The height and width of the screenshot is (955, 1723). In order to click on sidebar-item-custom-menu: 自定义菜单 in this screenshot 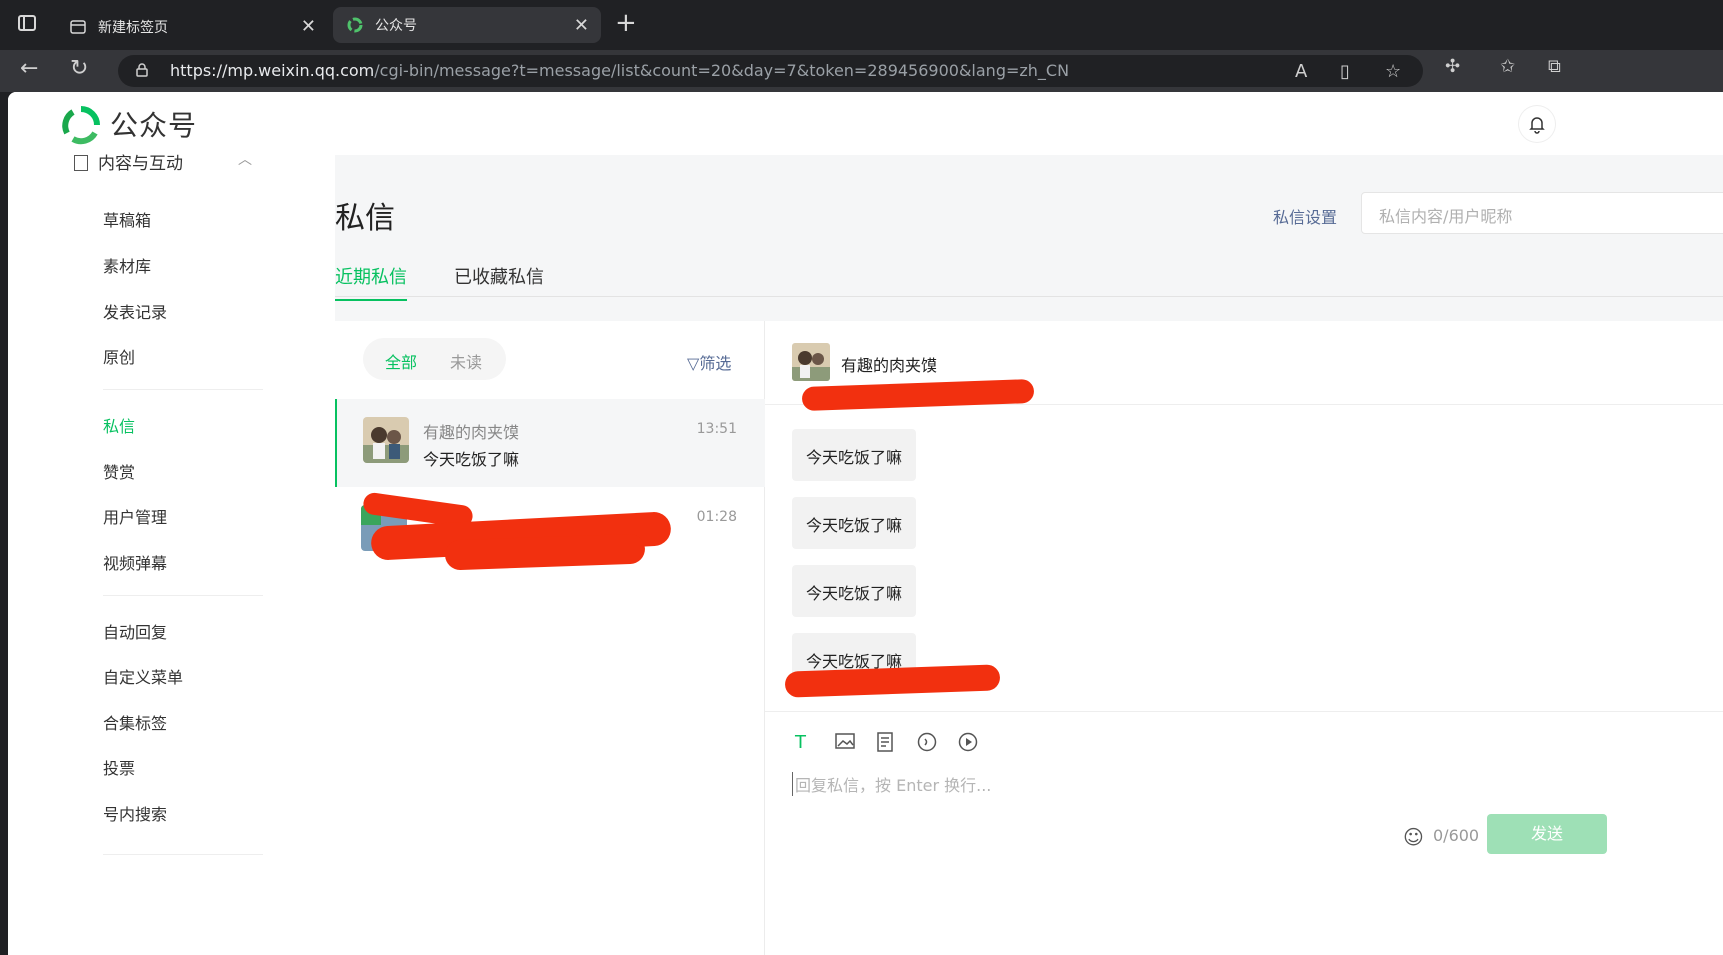, I will do `click(143, 676)`.